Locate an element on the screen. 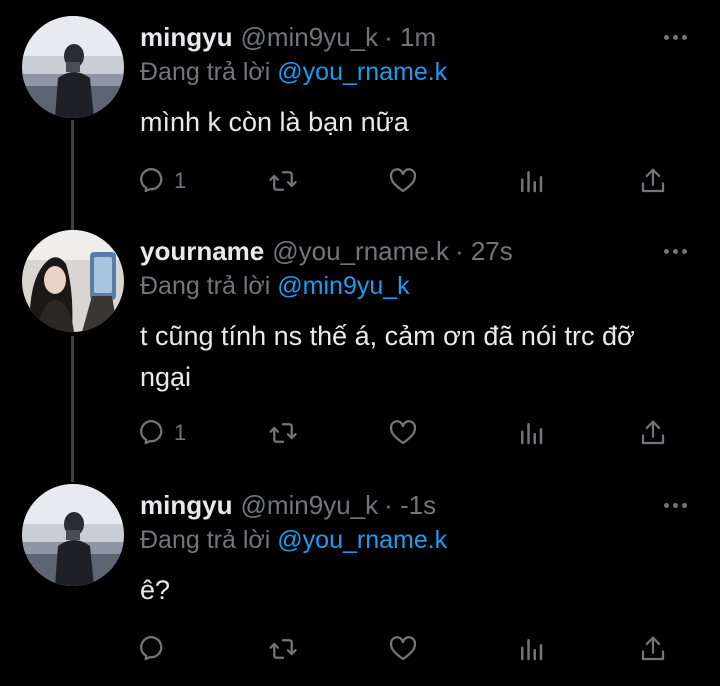 The image size is (720, 686). display-name: yourname is located at coordinates (202, 251).